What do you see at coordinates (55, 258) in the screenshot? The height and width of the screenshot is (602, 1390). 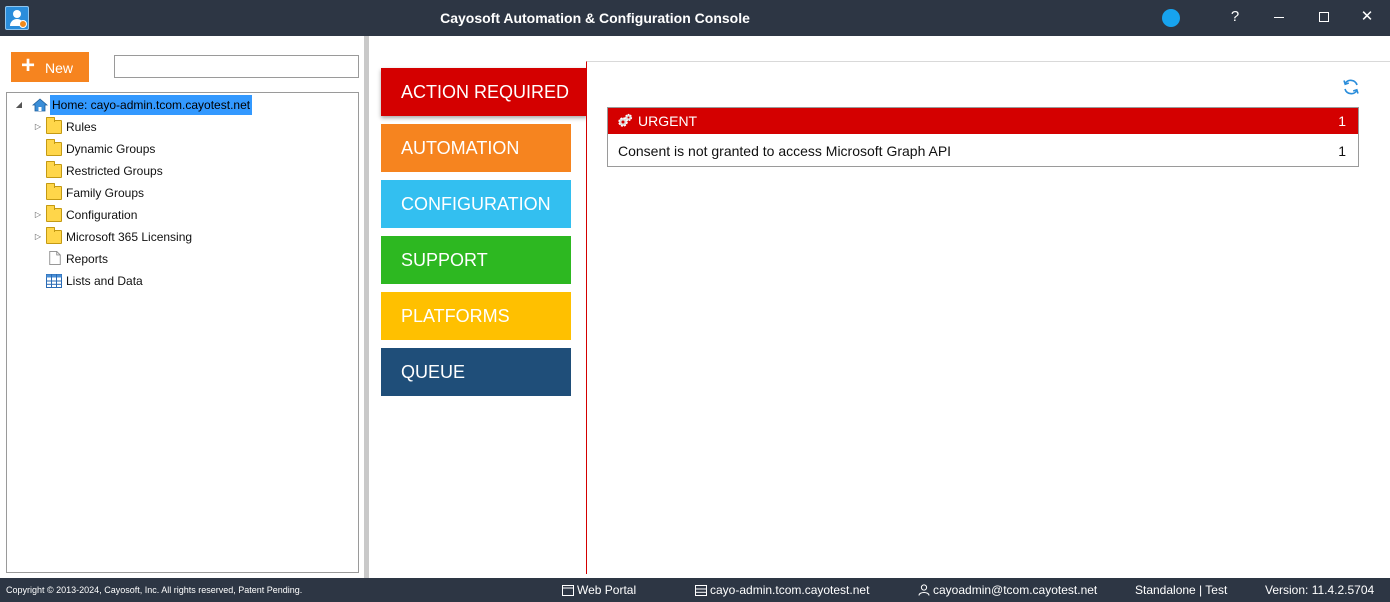 I see `document-icon` at bounding box center [55, 258].